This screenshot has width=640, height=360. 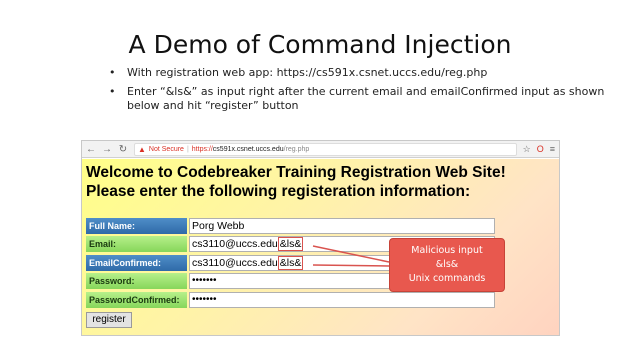 What do you see at coordinates (136, 244) in the screenshot?
I see `email-label: Email:` at bounding box center [136, 244].